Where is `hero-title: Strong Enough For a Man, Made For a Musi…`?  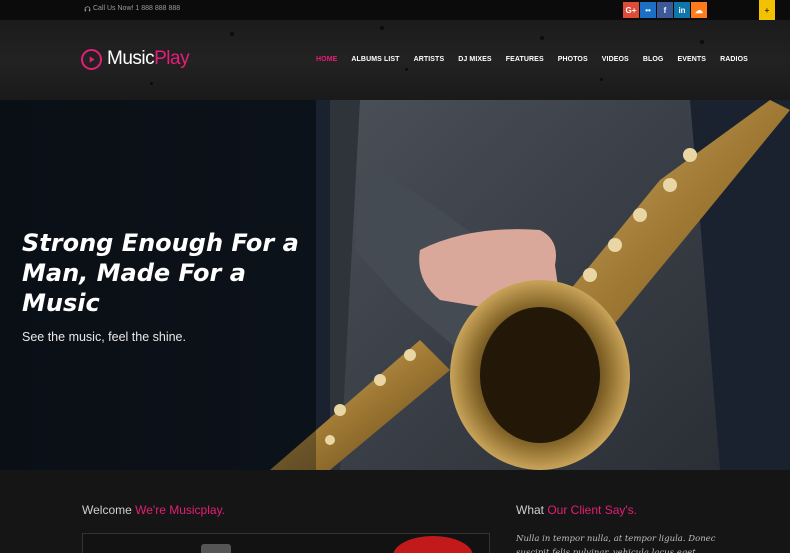 hero-title: Strong Enough For a Man, Made For a Musi… is located at coordinates (160, 273).